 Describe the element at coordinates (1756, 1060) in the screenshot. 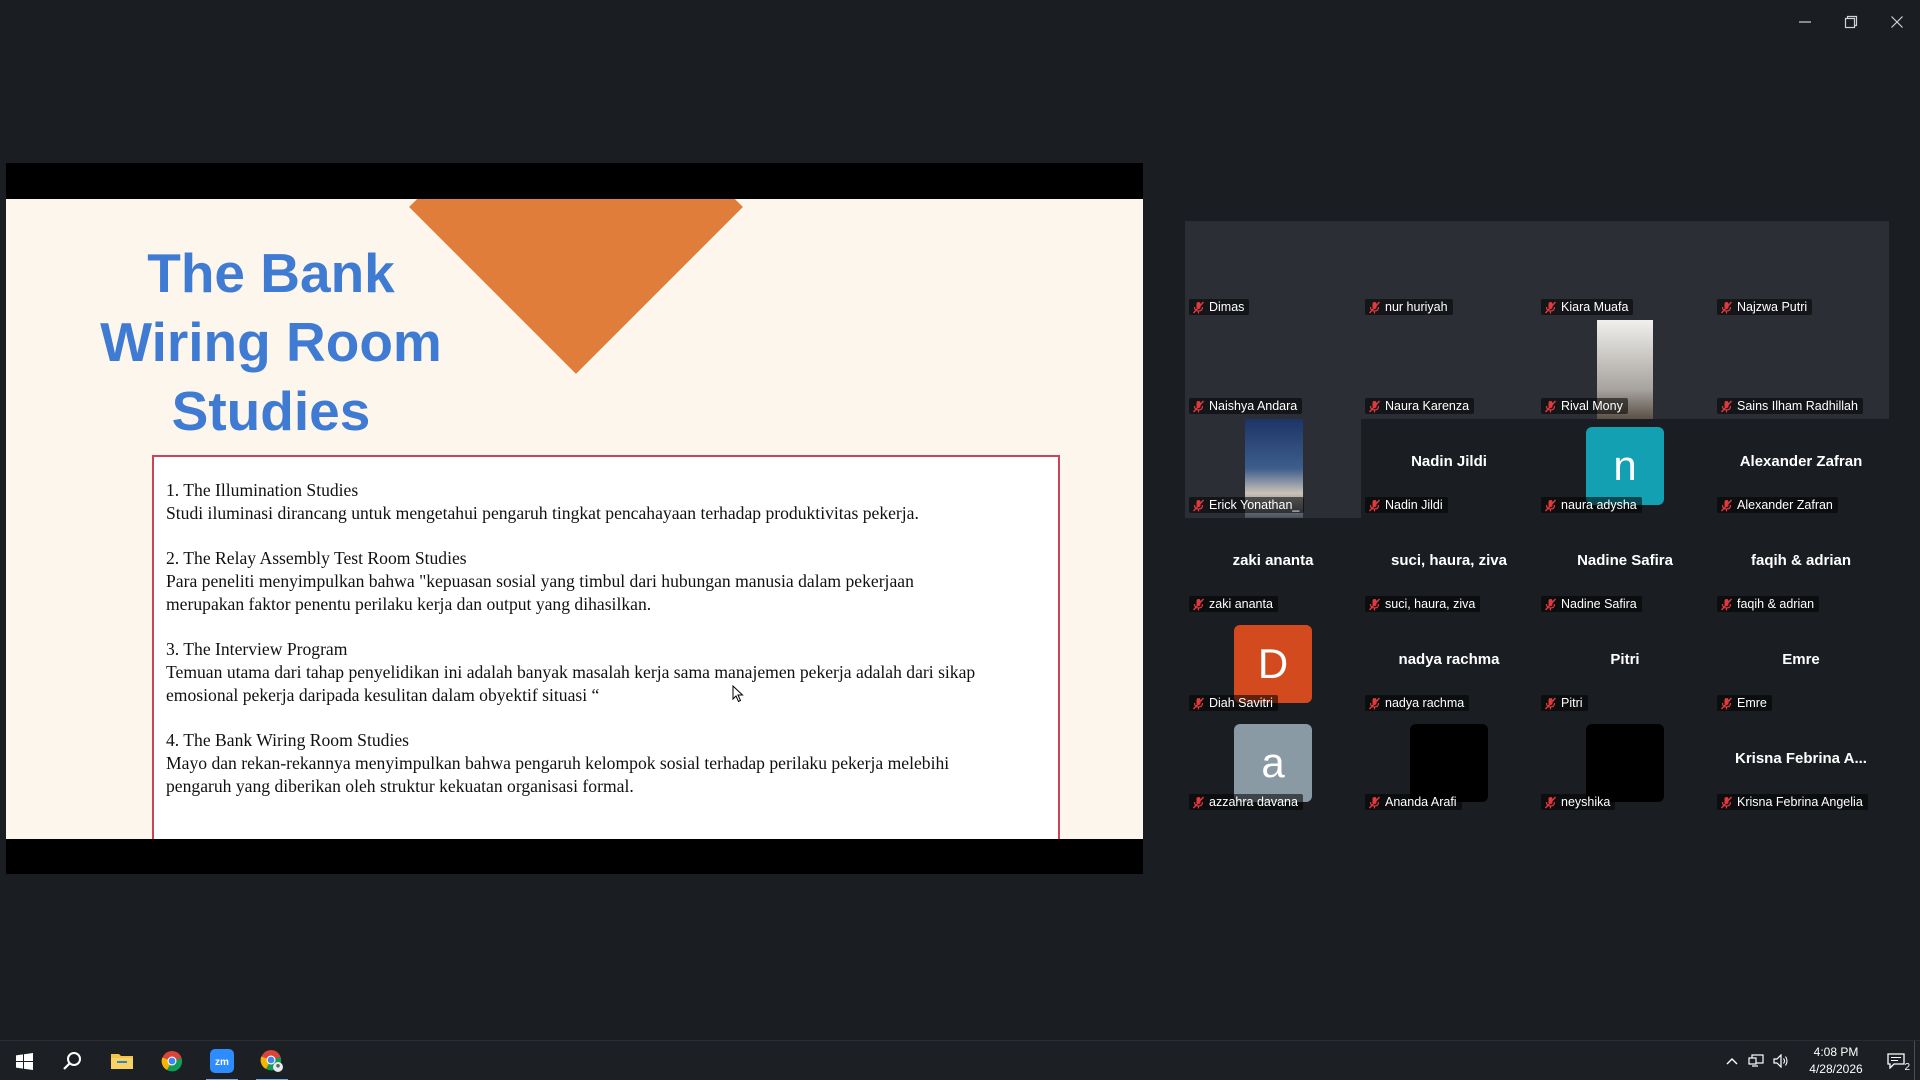

I see `network-button` at that location.